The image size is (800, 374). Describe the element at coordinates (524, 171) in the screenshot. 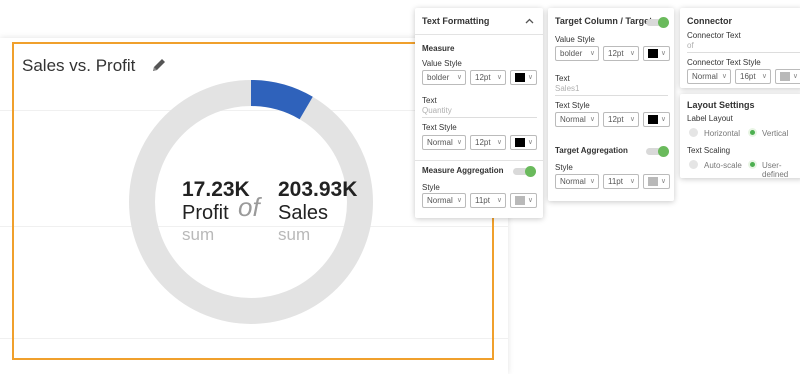

I see `measure-aggregation-toggle` at that location.